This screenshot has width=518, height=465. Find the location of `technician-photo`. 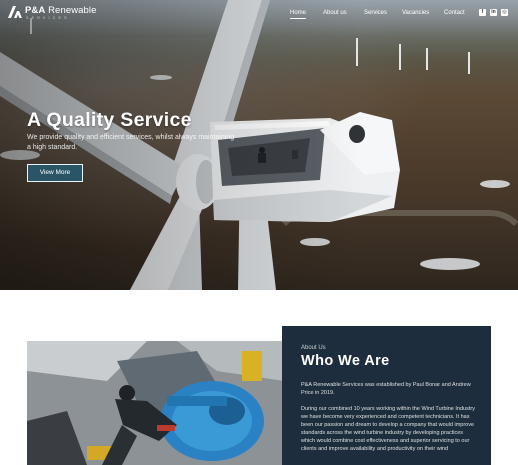

technician-photo is located at coordinates (155, 403).